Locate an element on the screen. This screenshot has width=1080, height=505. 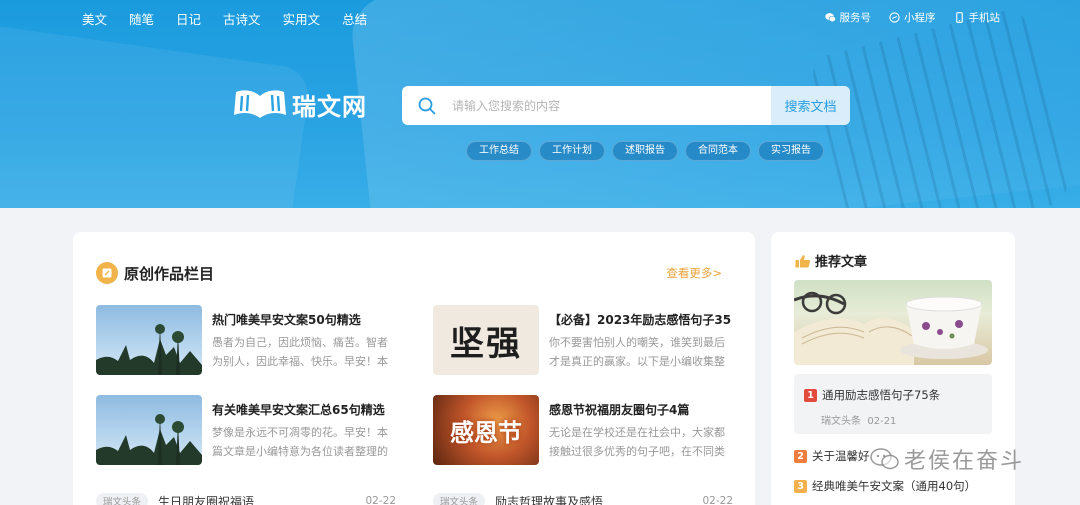
article-thumbnail: 感恩节 is located at coordinates (486, 430).